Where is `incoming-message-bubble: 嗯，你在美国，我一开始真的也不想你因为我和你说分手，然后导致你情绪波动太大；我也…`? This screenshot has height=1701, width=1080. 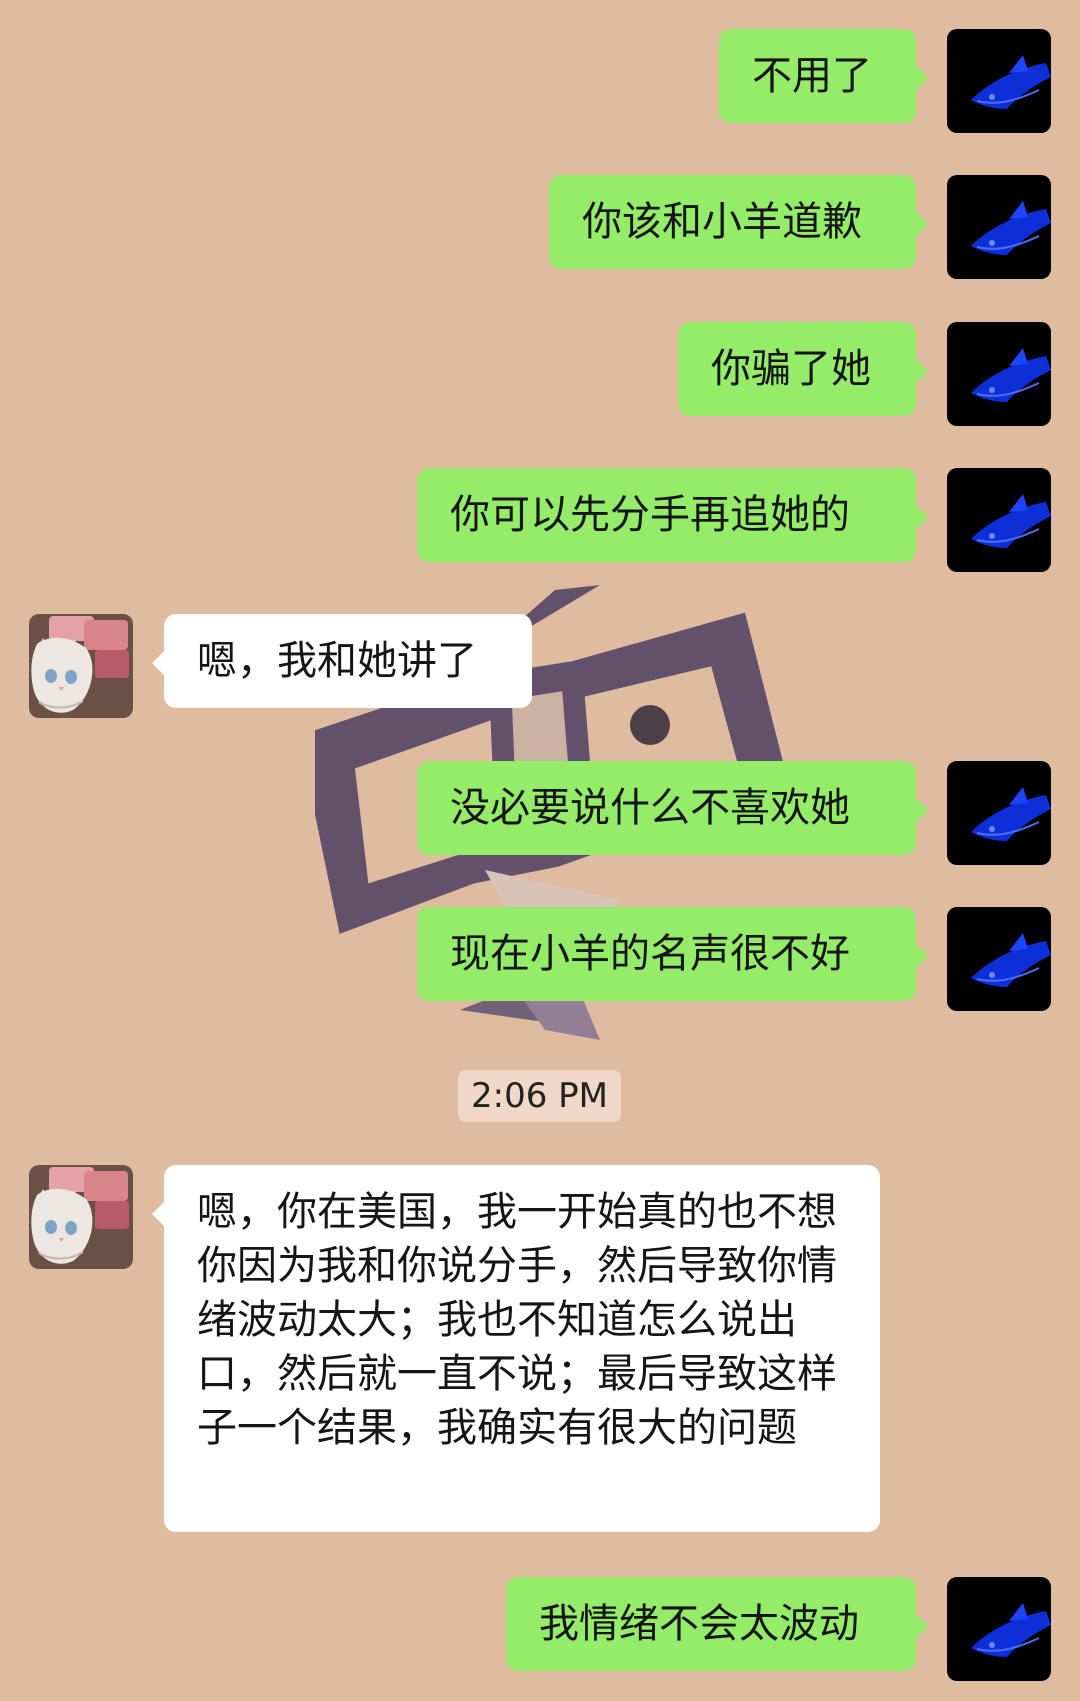 incoming-message-bubble: 嗯，你在美国，我一开始真的也不想你因为我和你说分手，然后导致你情绪波动太大；我也… is located at coordinates (516, 1348).